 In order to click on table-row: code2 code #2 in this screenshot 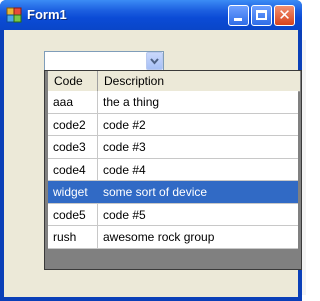, I will do `click(173, 124)`.